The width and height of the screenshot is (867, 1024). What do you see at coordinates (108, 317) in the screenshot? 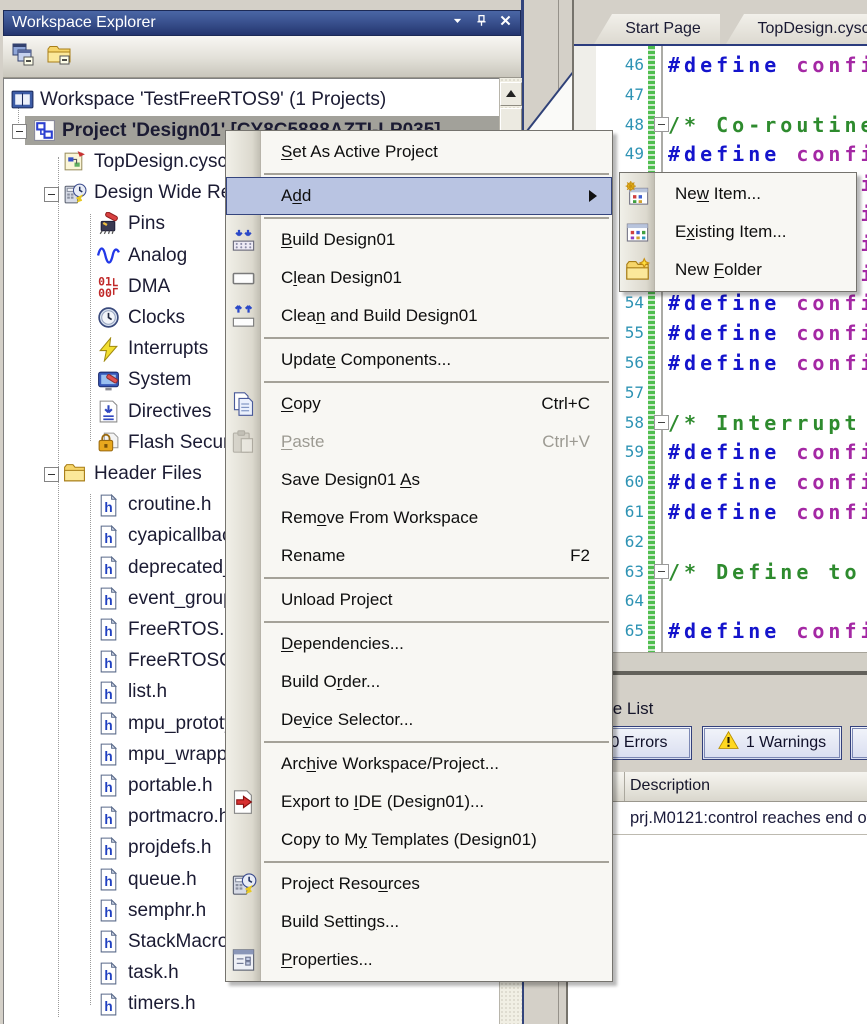
I see `clocks-icon` at bounding box center [108, 317].